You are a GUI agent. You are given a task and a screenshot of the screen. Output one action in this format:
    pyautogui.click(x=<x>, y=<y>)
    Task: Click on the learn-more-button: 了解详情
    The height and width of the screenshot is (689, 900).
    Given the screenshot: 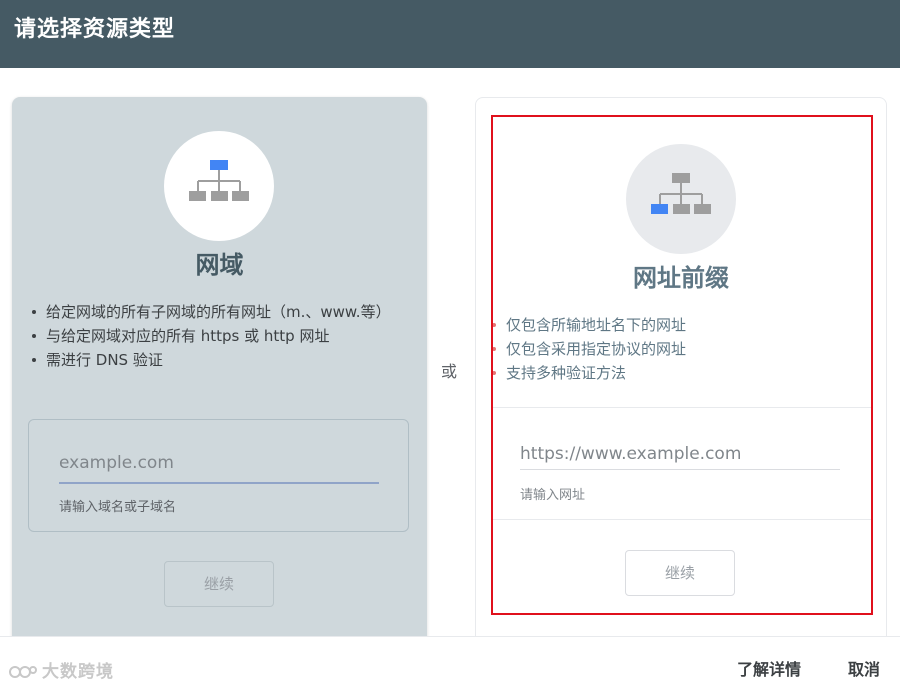 What is the action you would take?
    pyautogui.click(x=769, y=668)
    